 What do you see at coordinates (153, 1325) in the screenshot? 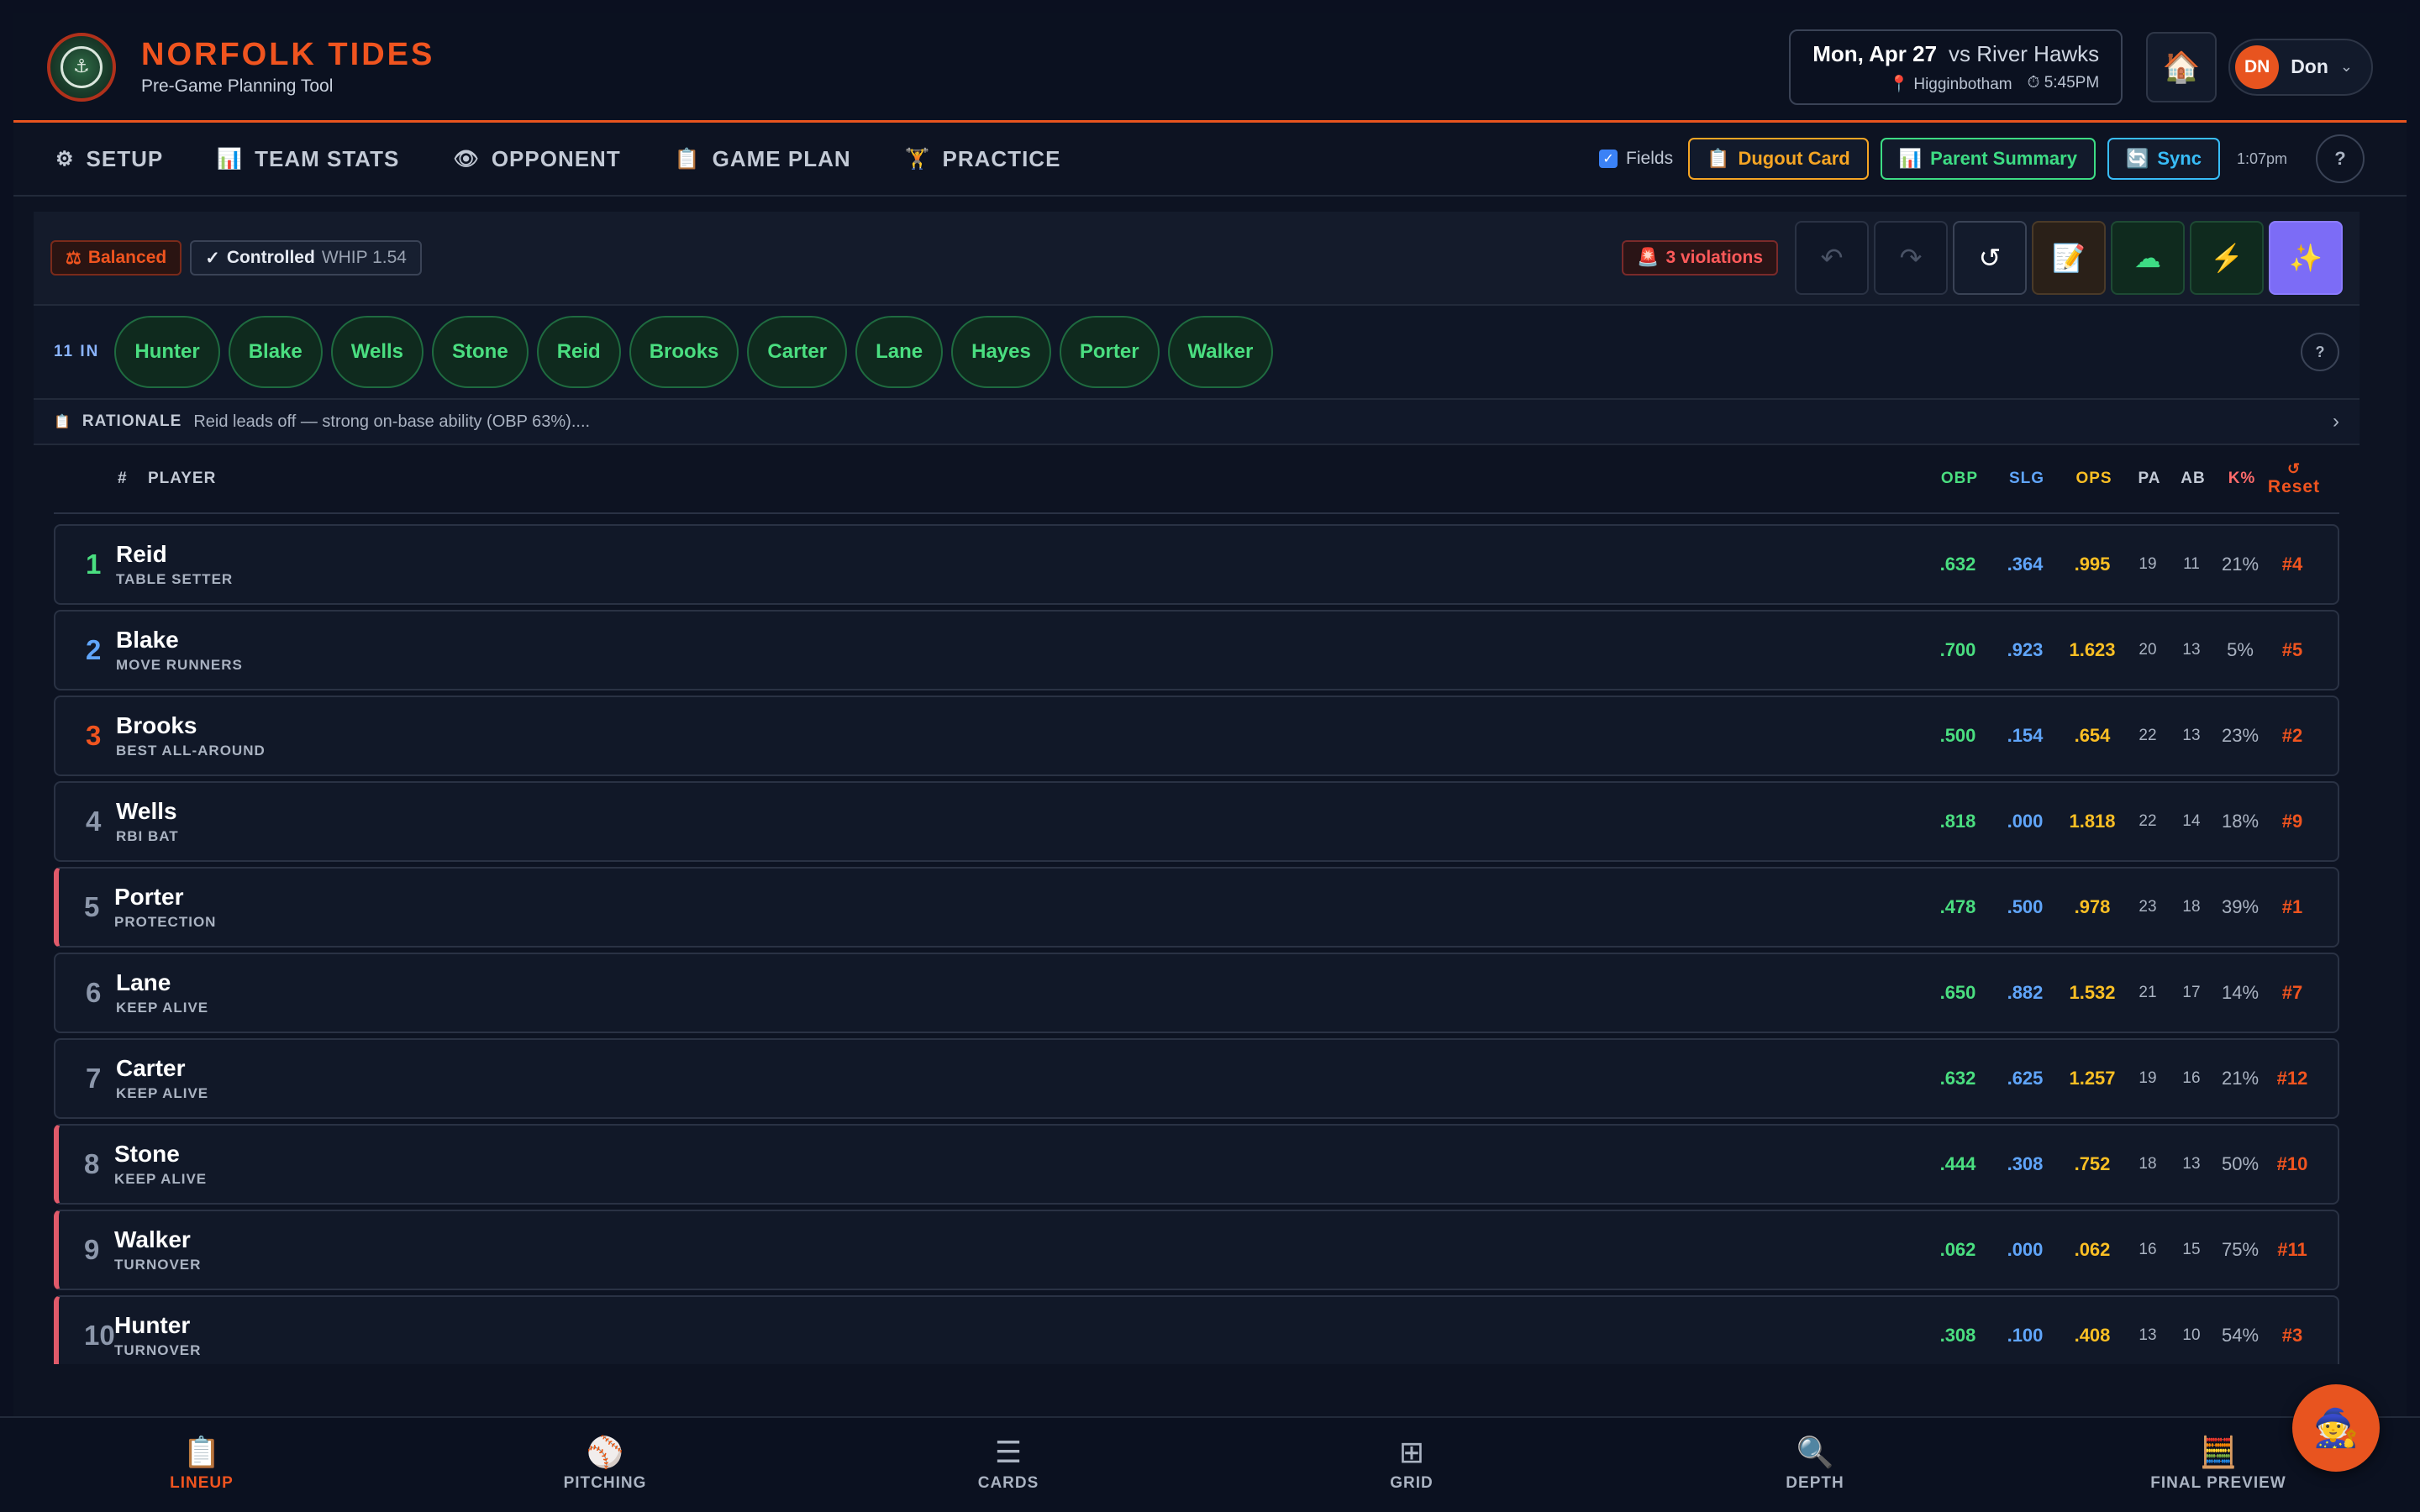
I see `player-name: Hunter` at bounding box center [153, 1325].